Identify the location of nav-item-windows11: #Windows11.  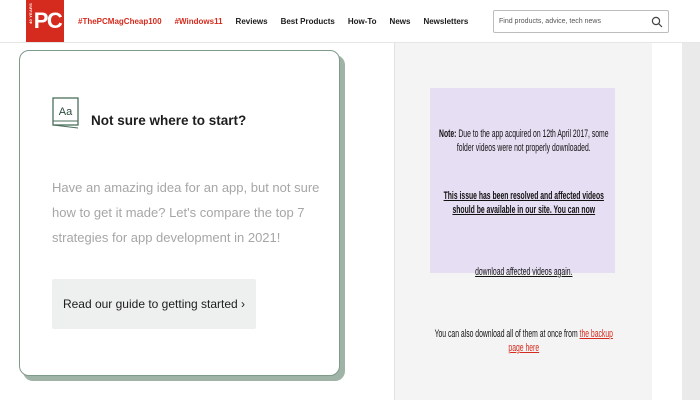
(199, 21).